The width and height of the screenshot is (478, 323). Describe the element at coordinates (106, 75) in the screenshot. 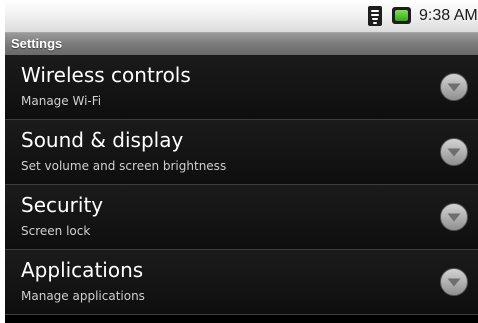

I see `item-title: Wireless controls` at that location.